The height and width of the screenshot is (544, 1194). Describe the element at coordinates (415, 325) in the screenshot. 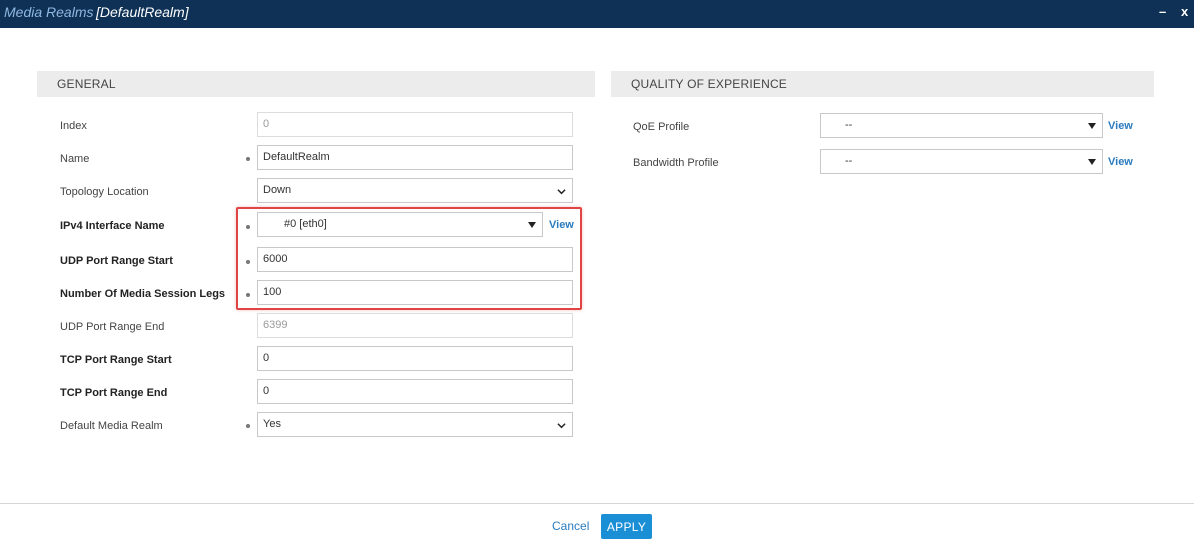

I see `udp-port-end-field: 6399` at that location.